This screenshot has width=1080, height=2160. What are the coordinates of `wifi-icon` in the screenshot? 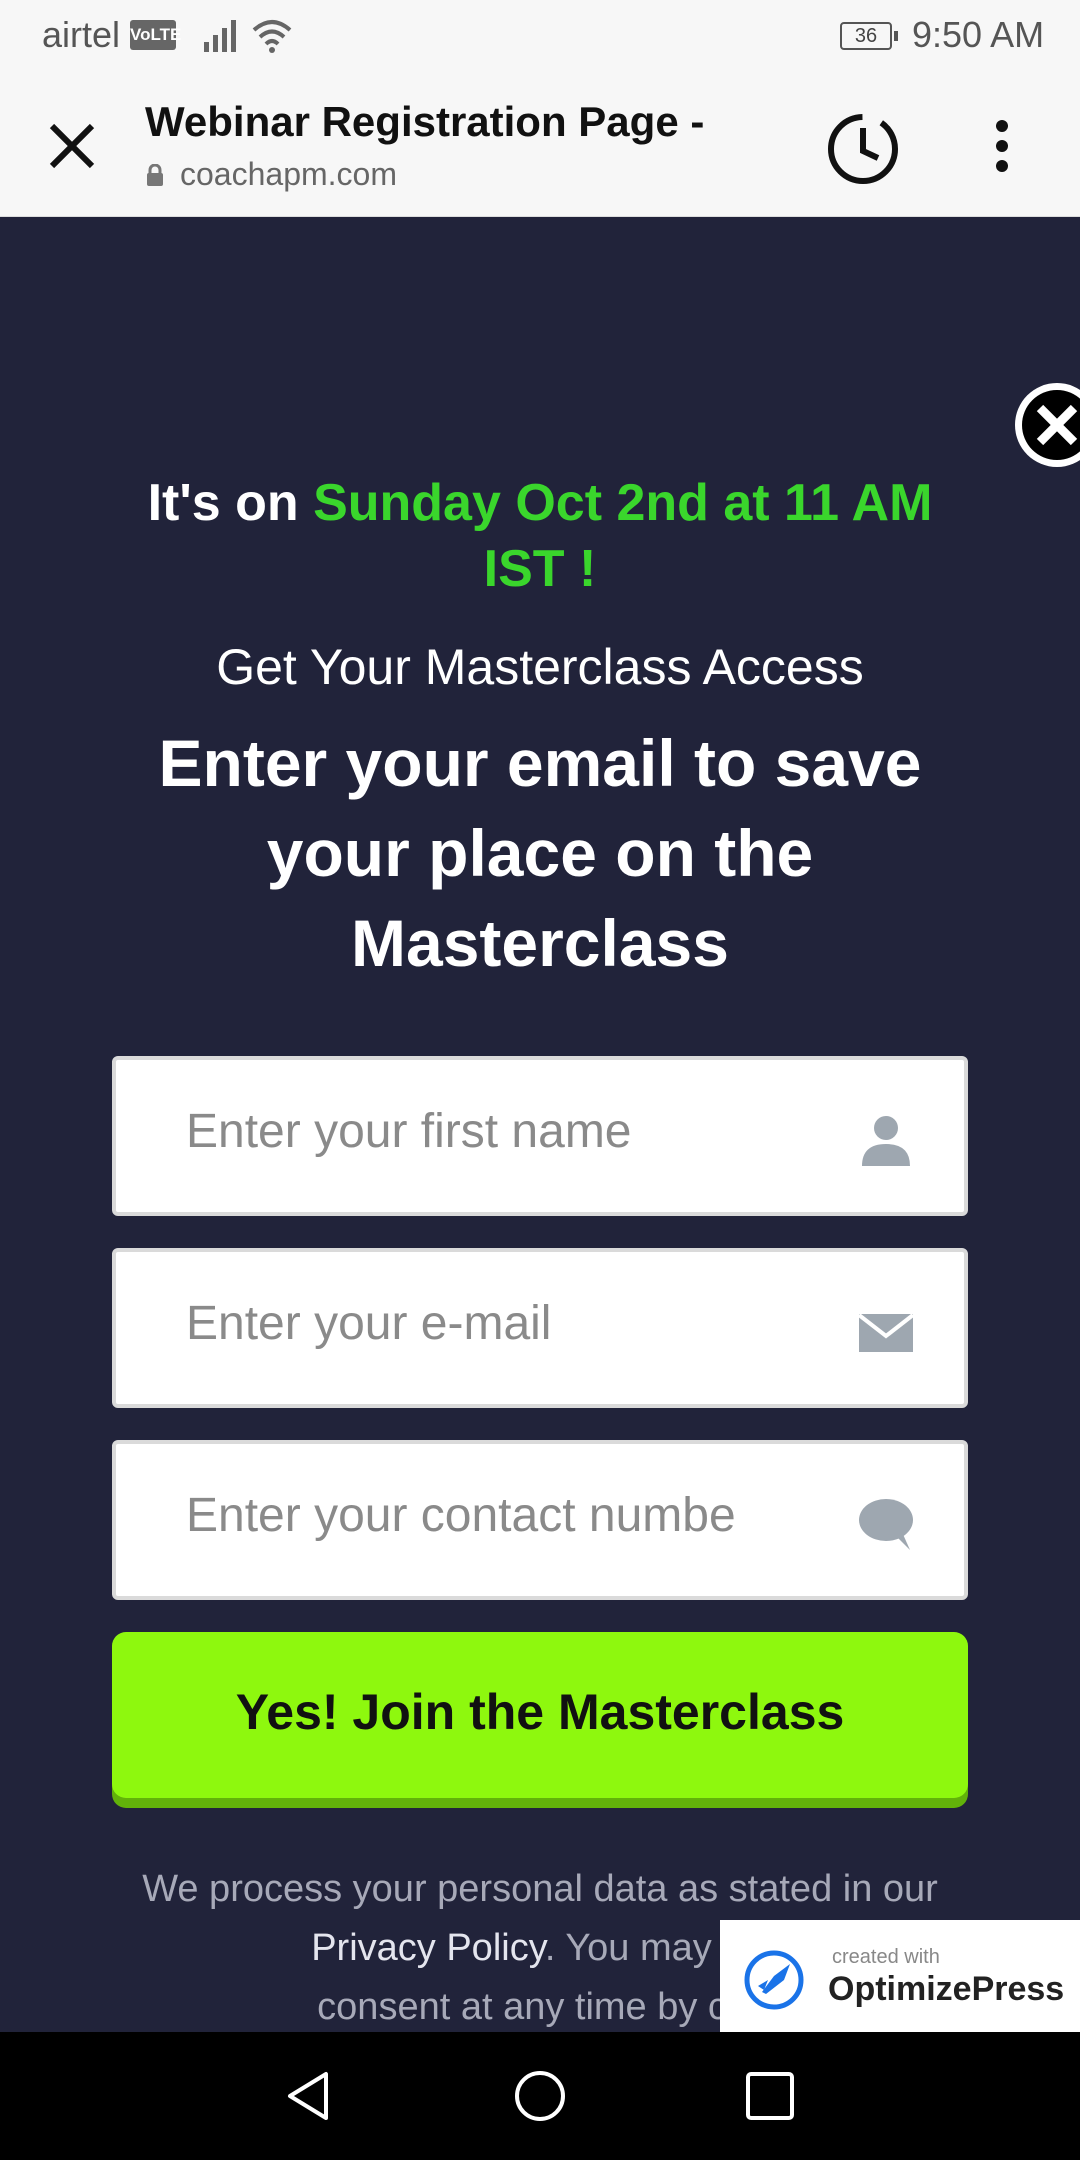 It's located at (272, 36).